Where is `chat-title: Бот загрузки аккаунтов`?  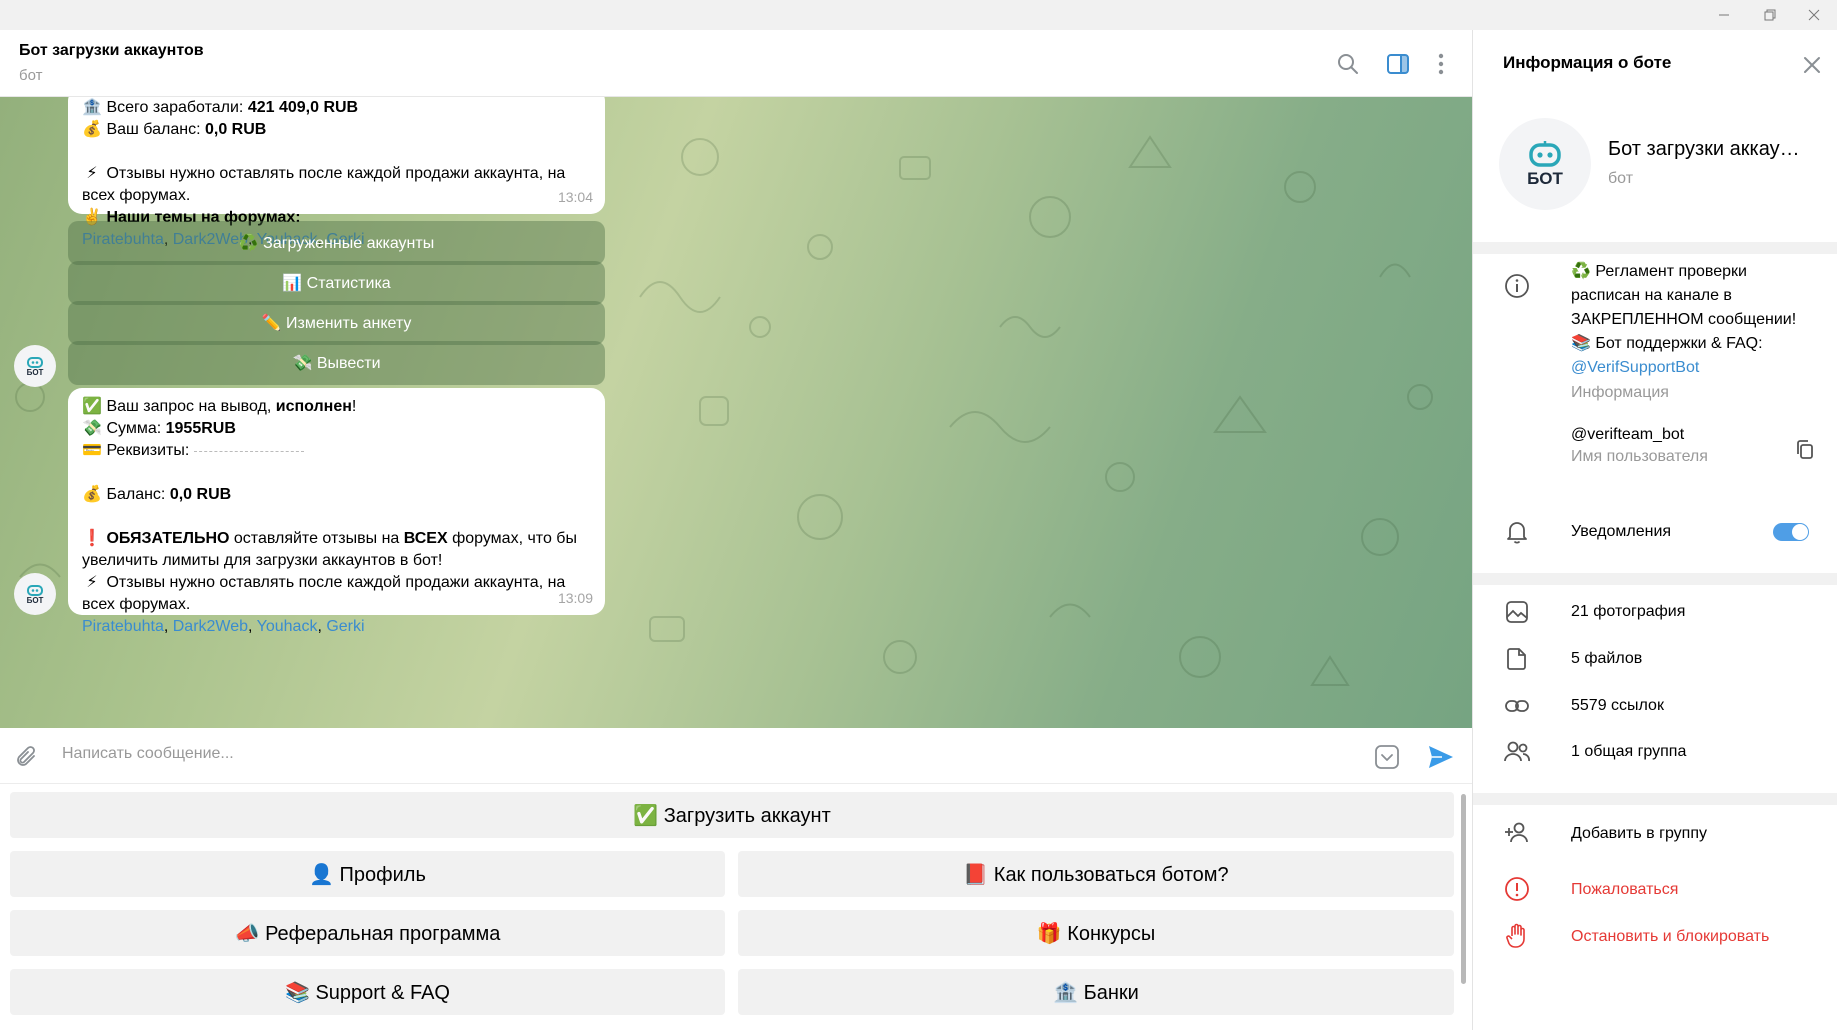
chat-title: Бот загрузки аккаунтов is located at coordinates (111, 51).